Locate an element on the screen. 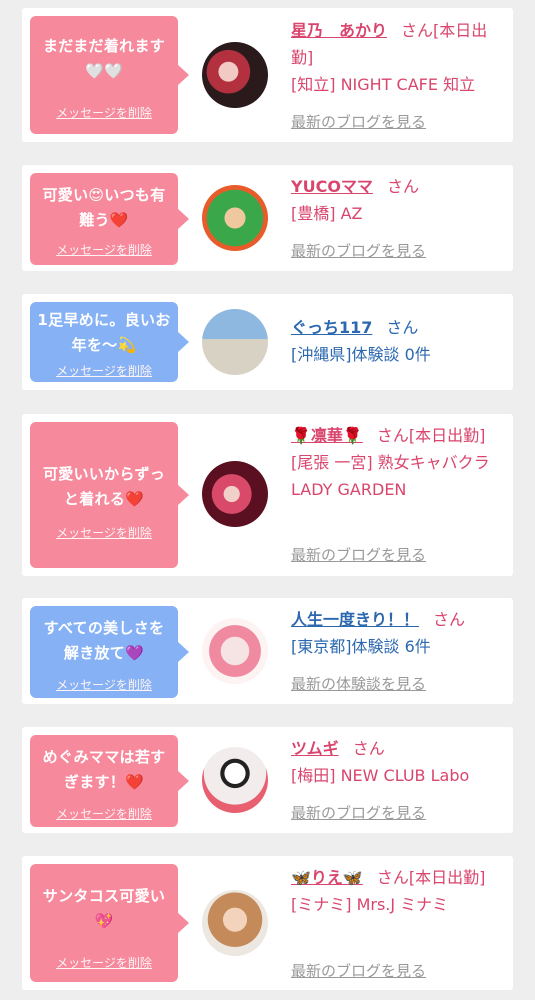  user-info: ぐっち117 さん [沖縄県]体験談 0件 is located at coordinates (398, 341).